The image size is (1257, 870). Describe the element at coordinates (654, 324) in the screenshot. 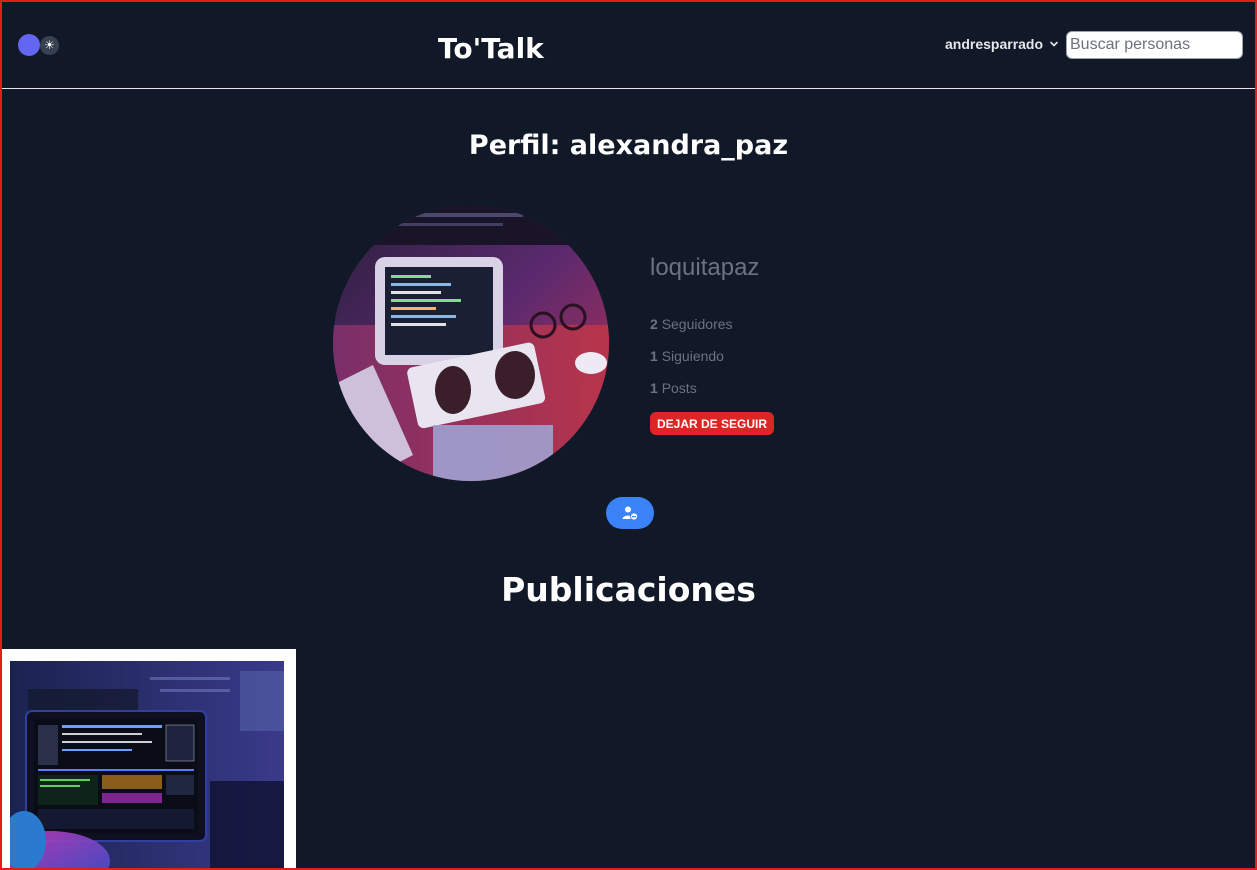

I see `followers-count: 2` at that location.